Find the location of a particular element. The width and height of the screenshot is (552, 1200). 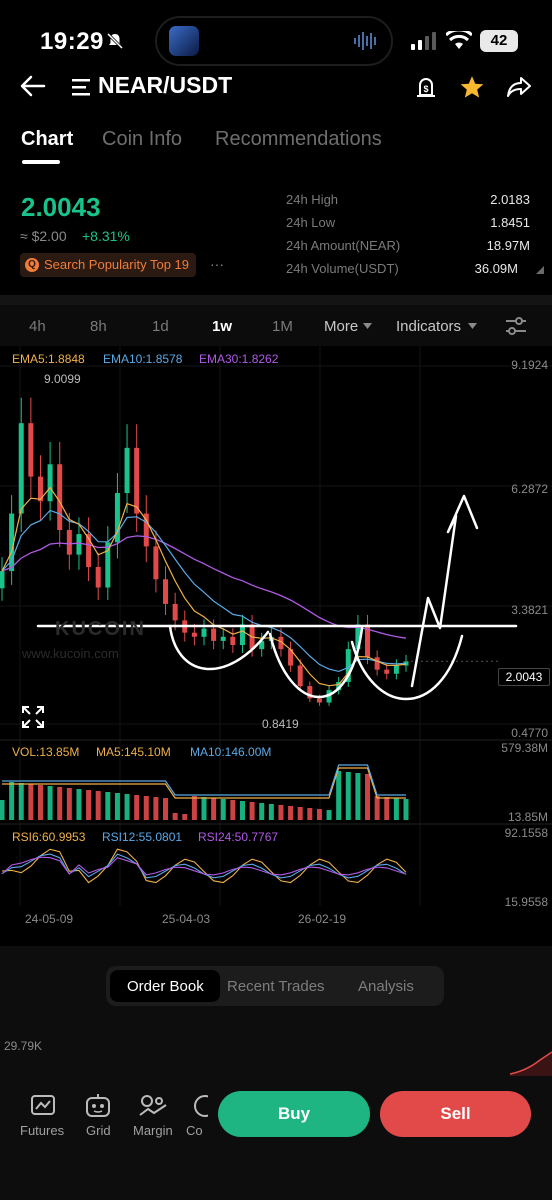

usd-price: ≈ $2.00 is located at coordinates (43, 236).